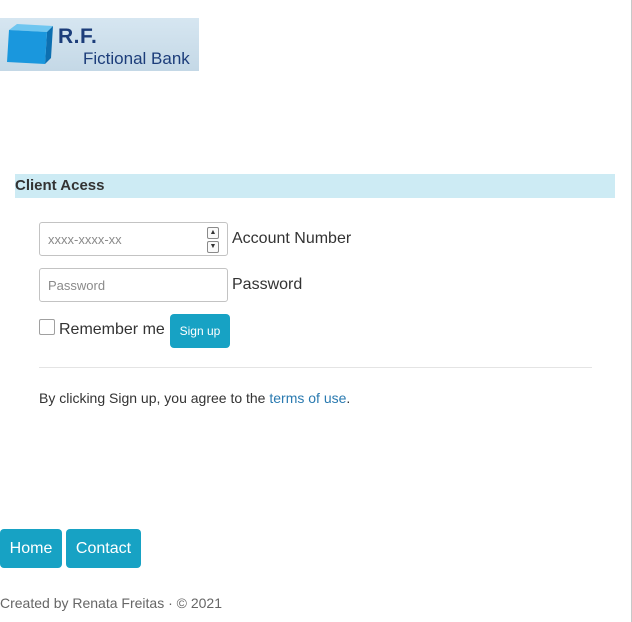  I want to click on blue-cube-icon, so click(30, 44).